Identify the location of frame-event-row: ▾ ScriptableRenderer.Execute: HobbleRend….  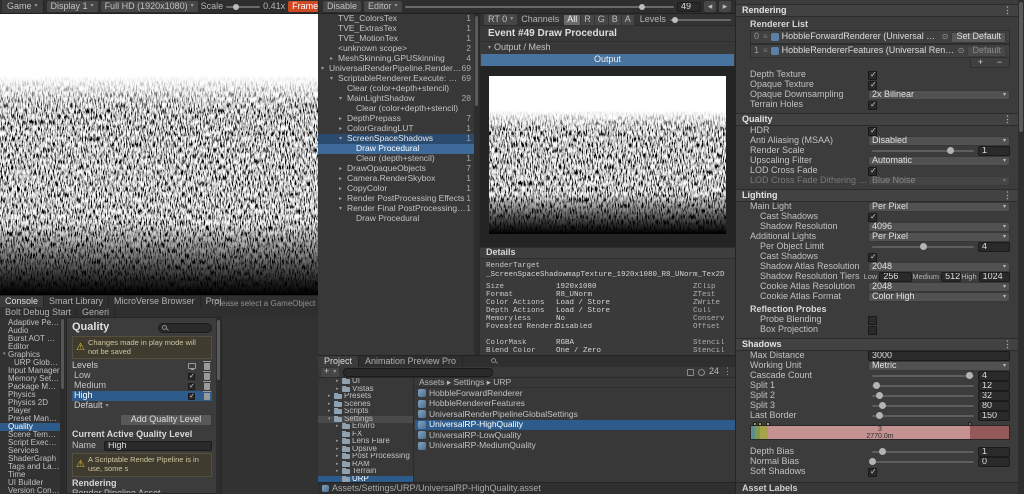
(398, 78).